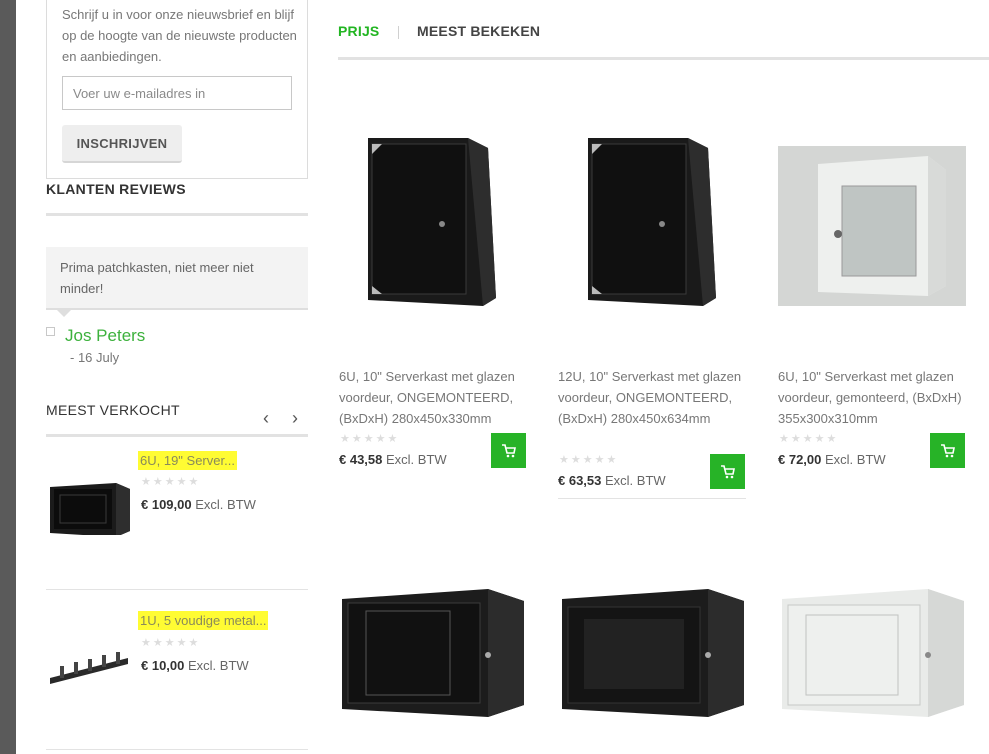  Describe the element at coordinates (8, 377) in the screenshot. I see `page-left-edge` at that location.